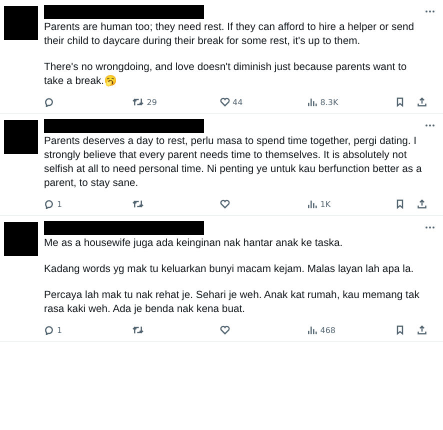  Describe the element at coordinates (329, 102) in the screenshot. I see `stat-count: 8.3K` at that location.